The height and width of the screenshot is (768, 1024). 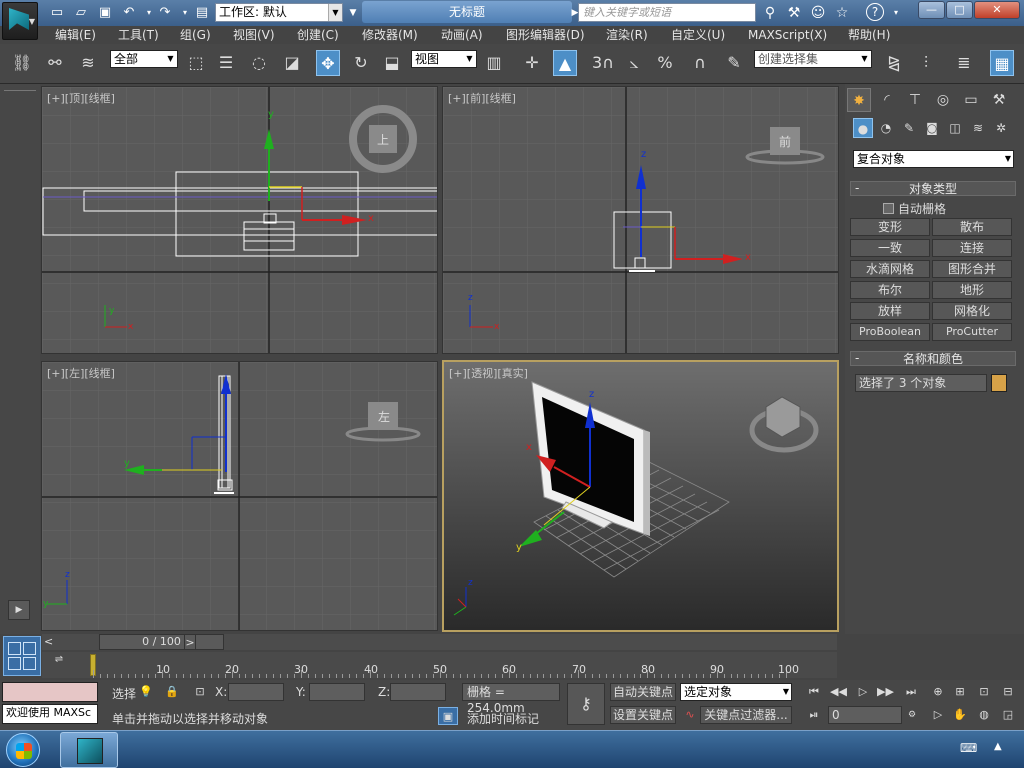 I want to click on user-icon: ☺, so click(x=818, y=13).